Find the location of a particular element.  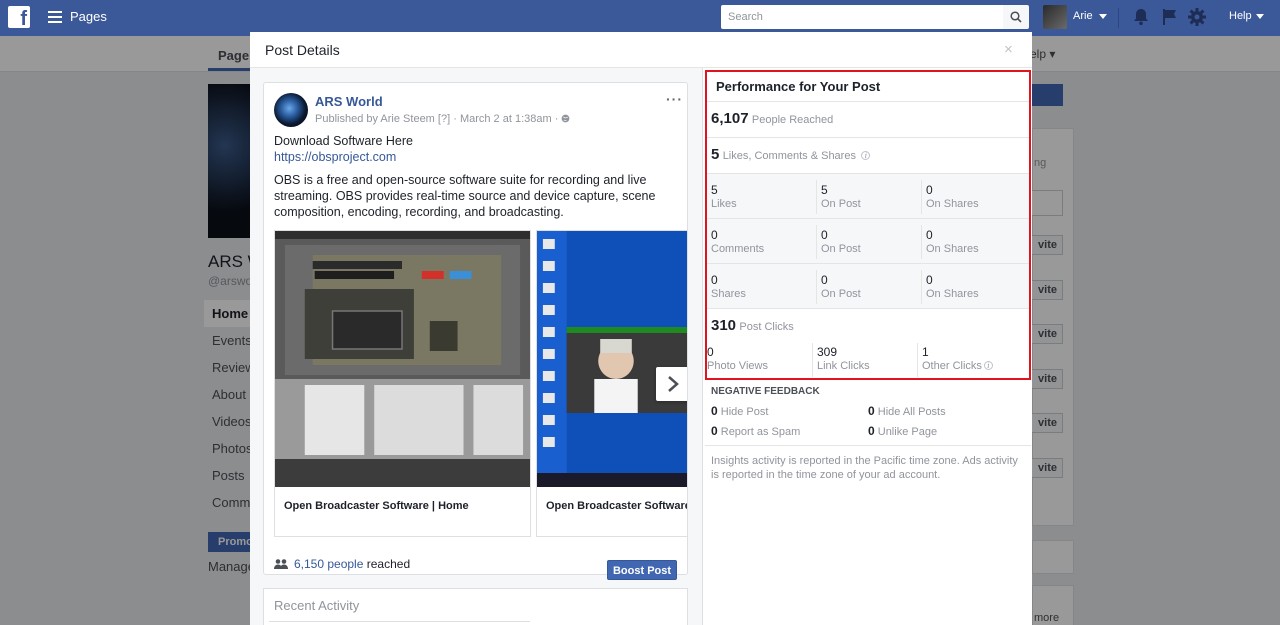

recent-activity-title: Recent Activity is located at coordinates (317, 605).